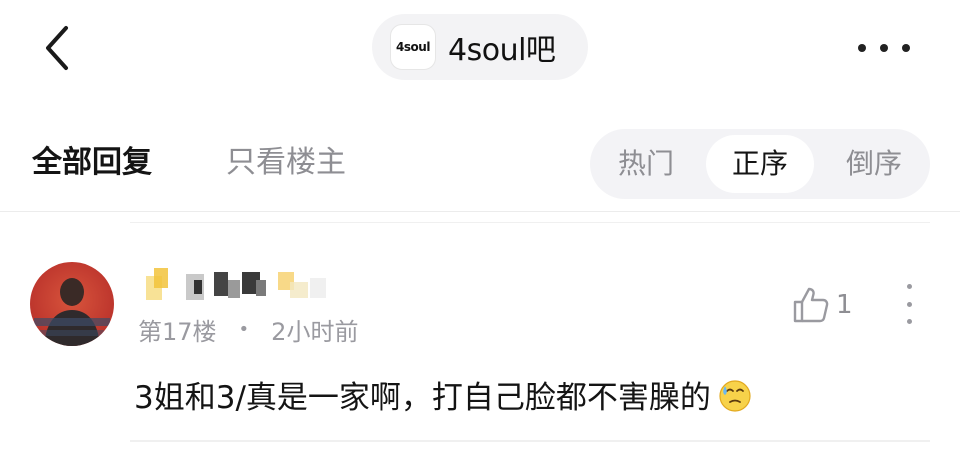 The height and width of the screenshot is (468, 960). What do you see at coordinates (177, 332) in the screenshot?
I see `floor-number: 第17楼` at bounding box center [177, 332].